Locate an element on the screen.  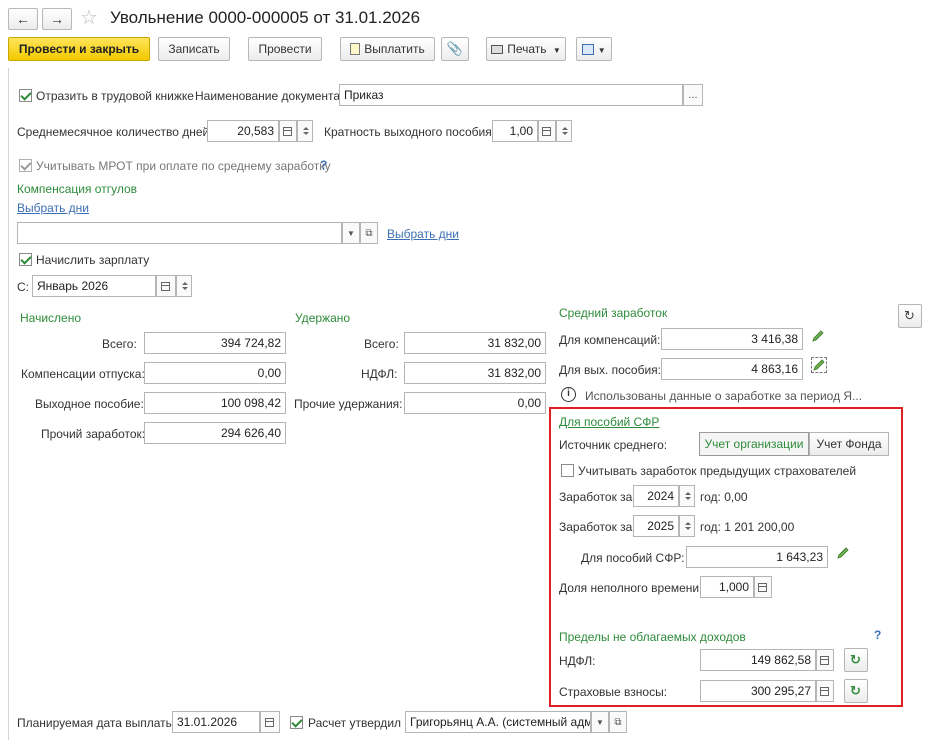
comp-days-dropdown-button: ▼ is located at coordinates (351, 233).